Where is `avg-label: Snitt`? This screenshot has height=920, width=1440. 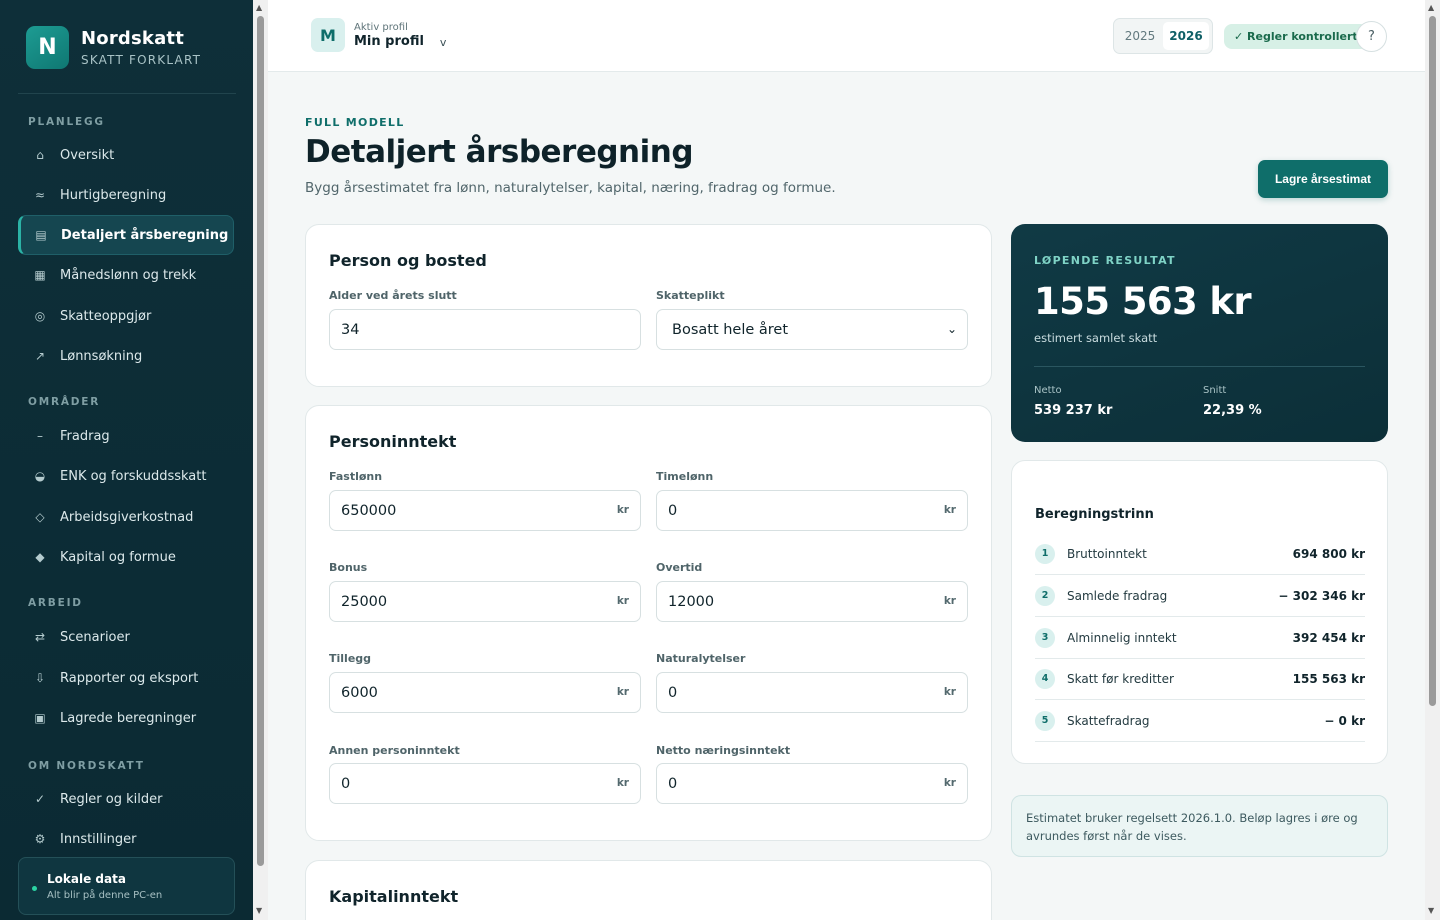
avg-label: Snitt is located at coordinates (1215, 390).